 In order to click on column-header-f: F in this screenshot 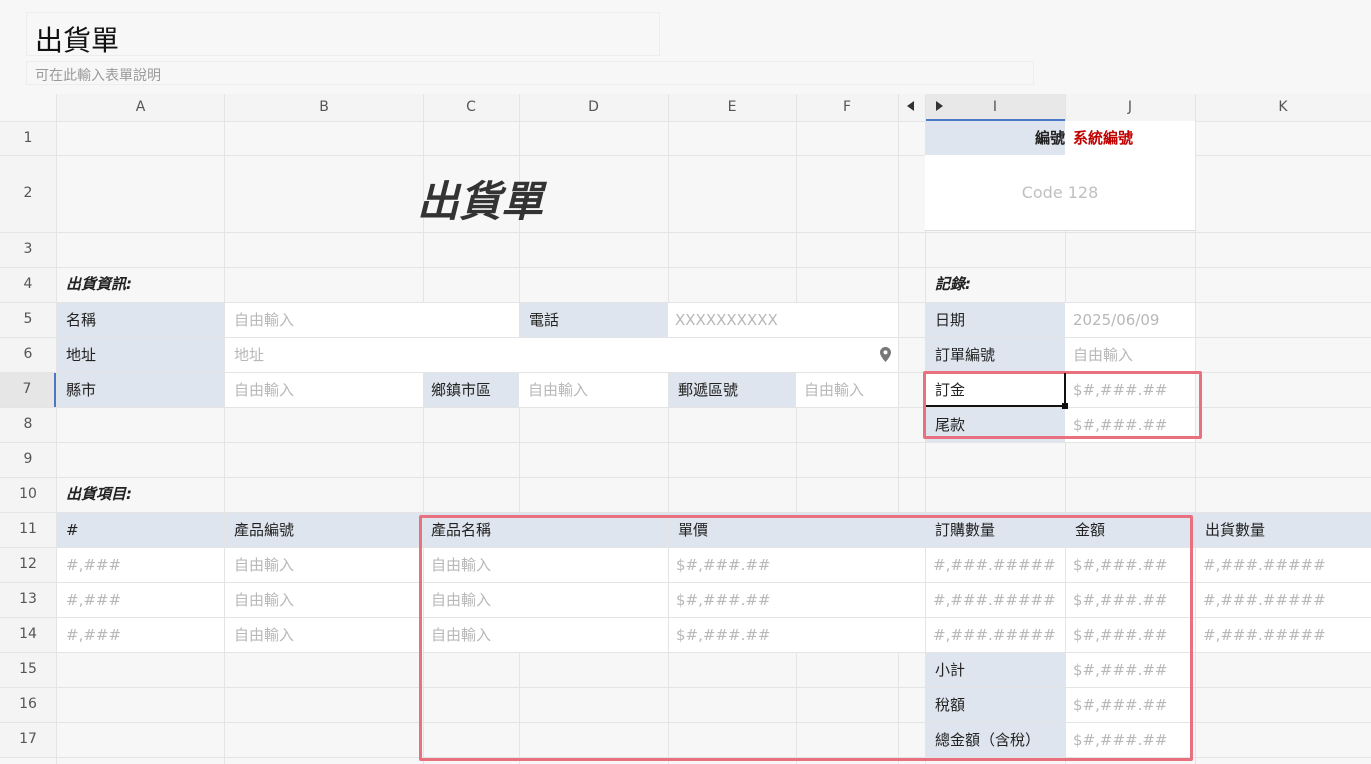, I will do `click(847, 107)`.